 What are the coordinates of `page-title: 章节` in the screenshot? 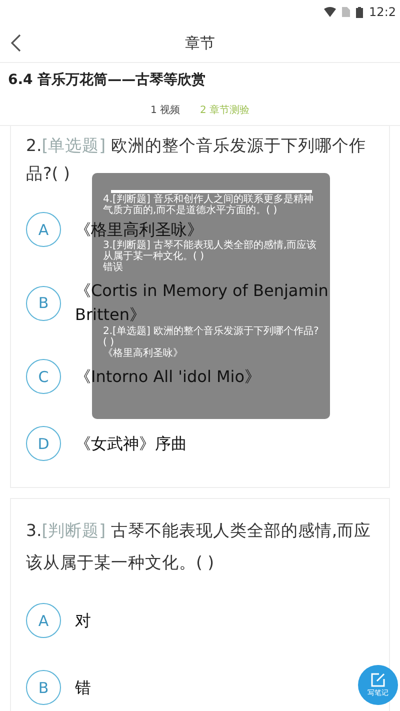 It's located at (200, 43).